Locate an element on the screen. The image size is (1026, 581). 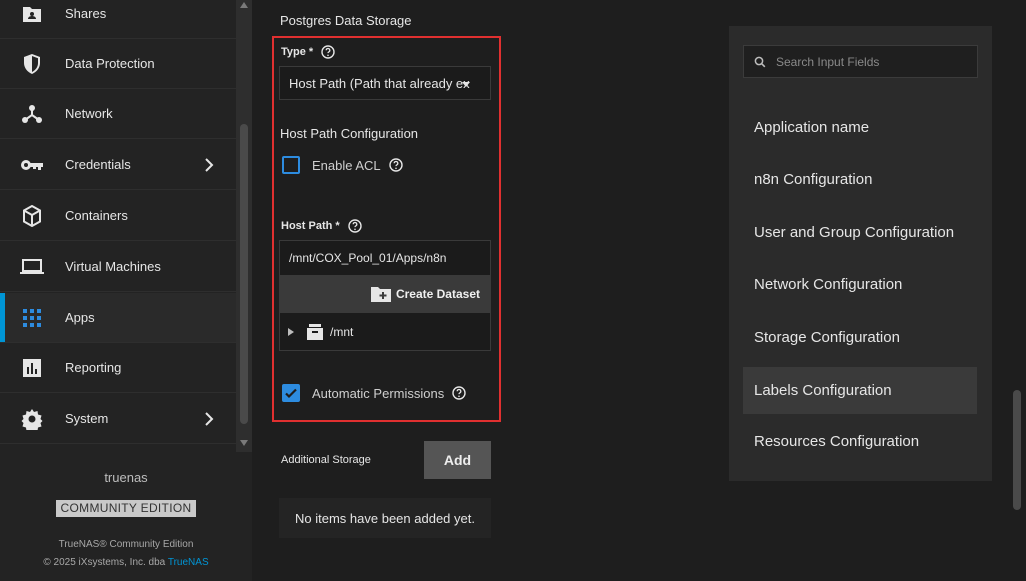
type-label: Type * is located at coordinates (308, 52).